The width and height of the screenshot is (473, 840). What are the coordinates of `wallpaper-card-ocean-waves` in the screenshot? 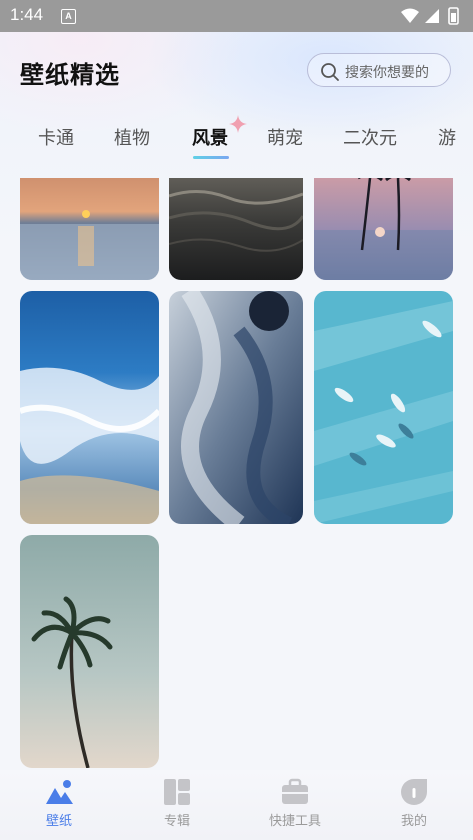 It's located at (236, 229).